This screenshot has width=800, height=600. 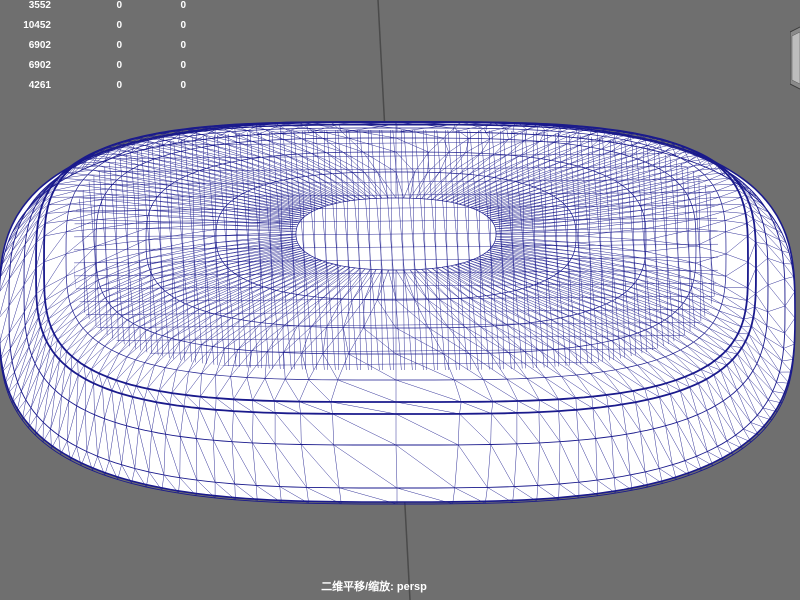 What do you see at coordinates (93, 85) in the screenshot?
I see `hud-row: 4261 0 0` at bounding box center [93, 85].